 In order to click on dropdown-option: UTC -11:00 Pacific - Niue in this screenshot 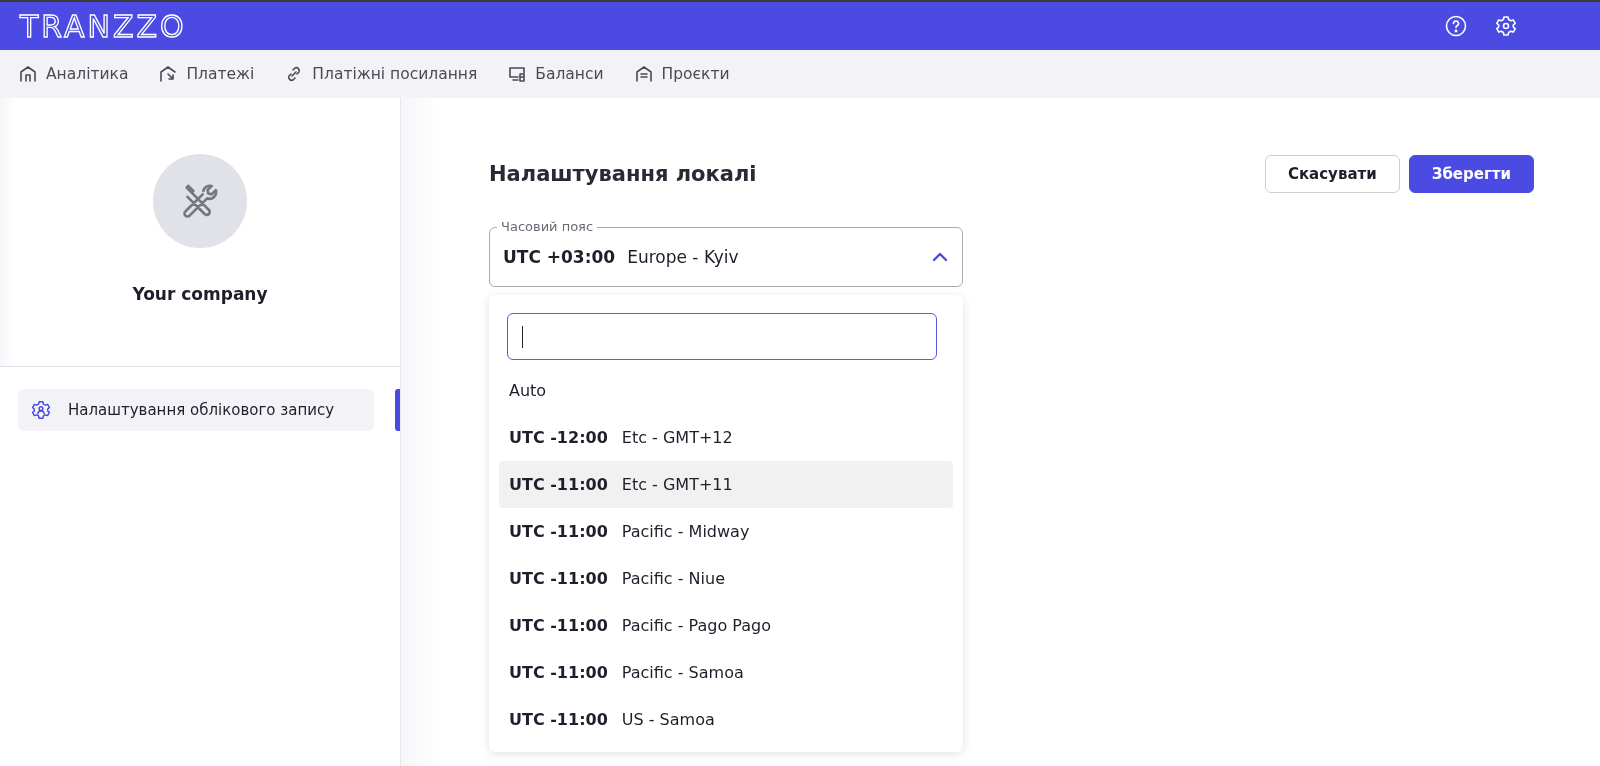, I will do `click(726, 578)`.